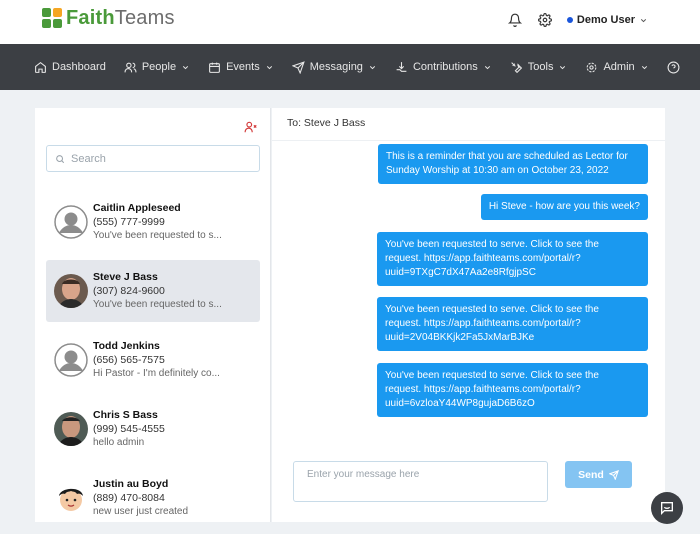 Image resolution: width=700 pixels, height=534 pixels. Describe the element at coordinates (71, 498) in the screenshot. I see `cartoon-avatar` at that location.